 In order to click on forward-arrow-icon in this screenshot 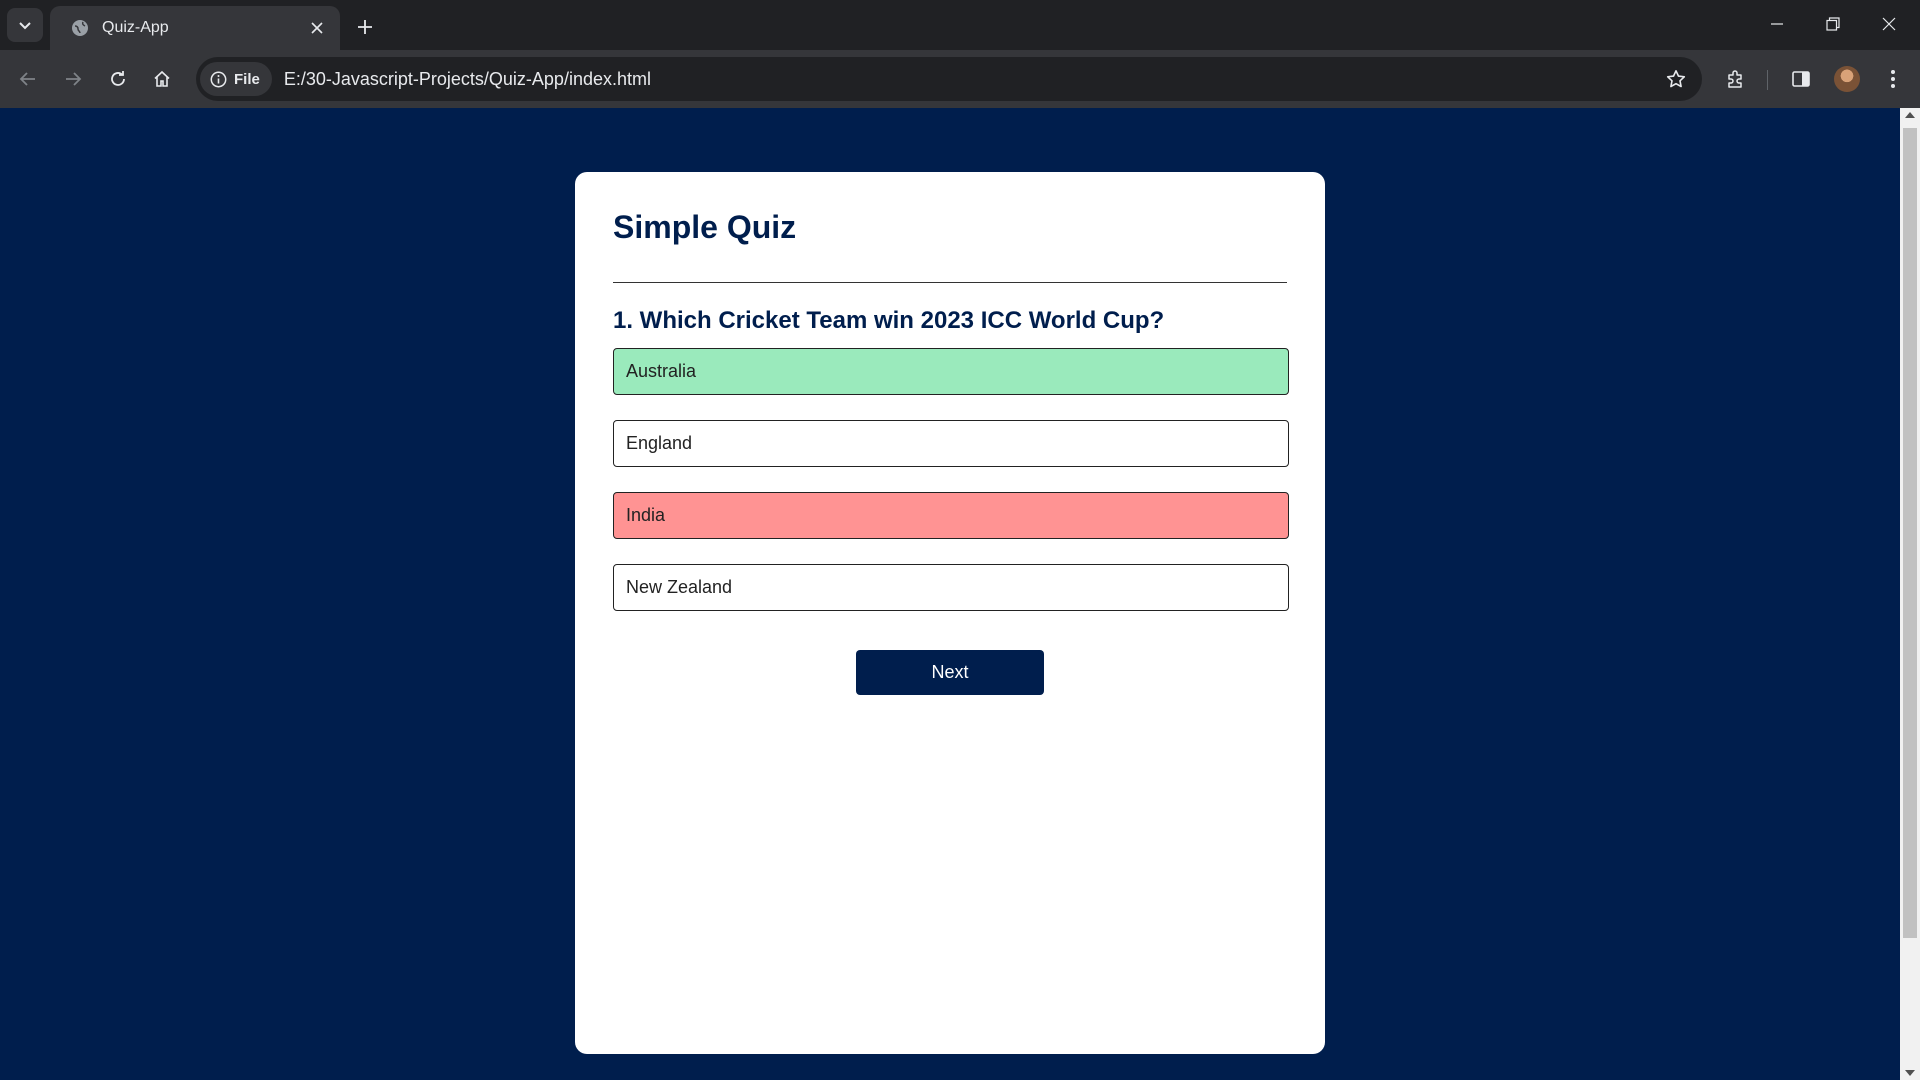, I will do `click(74, 79)`.